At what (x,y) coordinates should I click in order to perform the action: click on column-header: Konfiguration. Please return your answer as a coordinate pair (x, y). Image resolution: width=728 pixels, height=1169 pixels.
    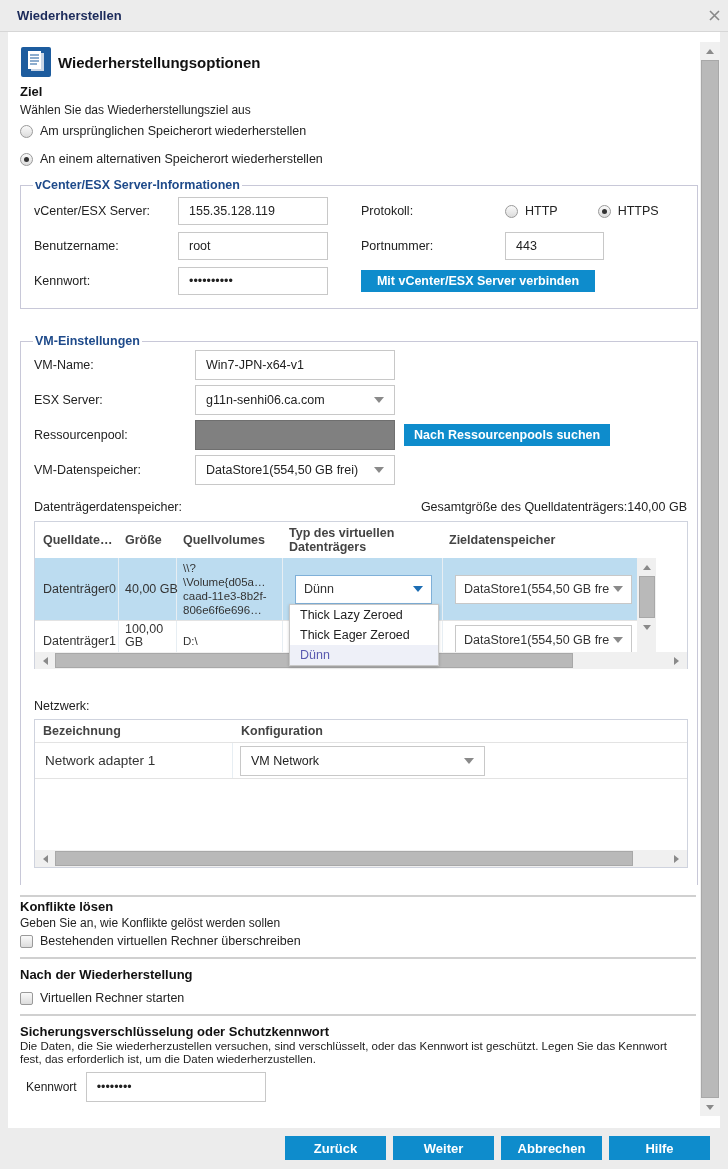
    Looking at the image, I should click on (282, 731).